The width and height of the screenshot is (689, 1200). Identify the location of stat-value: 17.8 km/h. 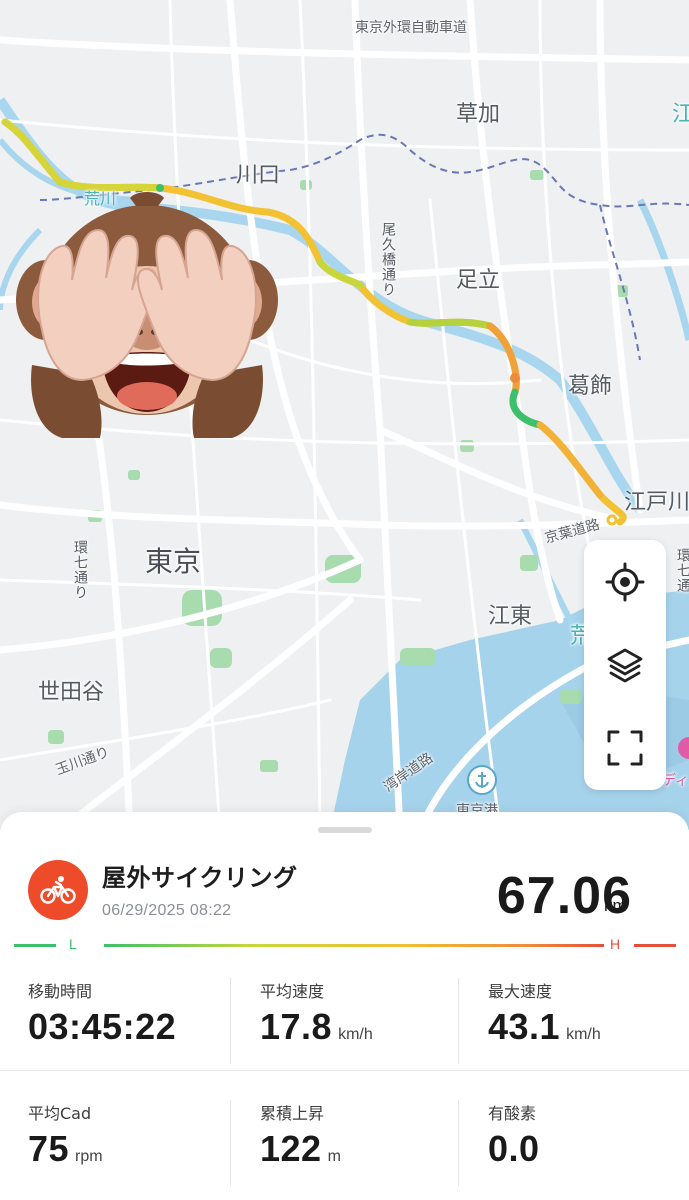
(316, 1026).